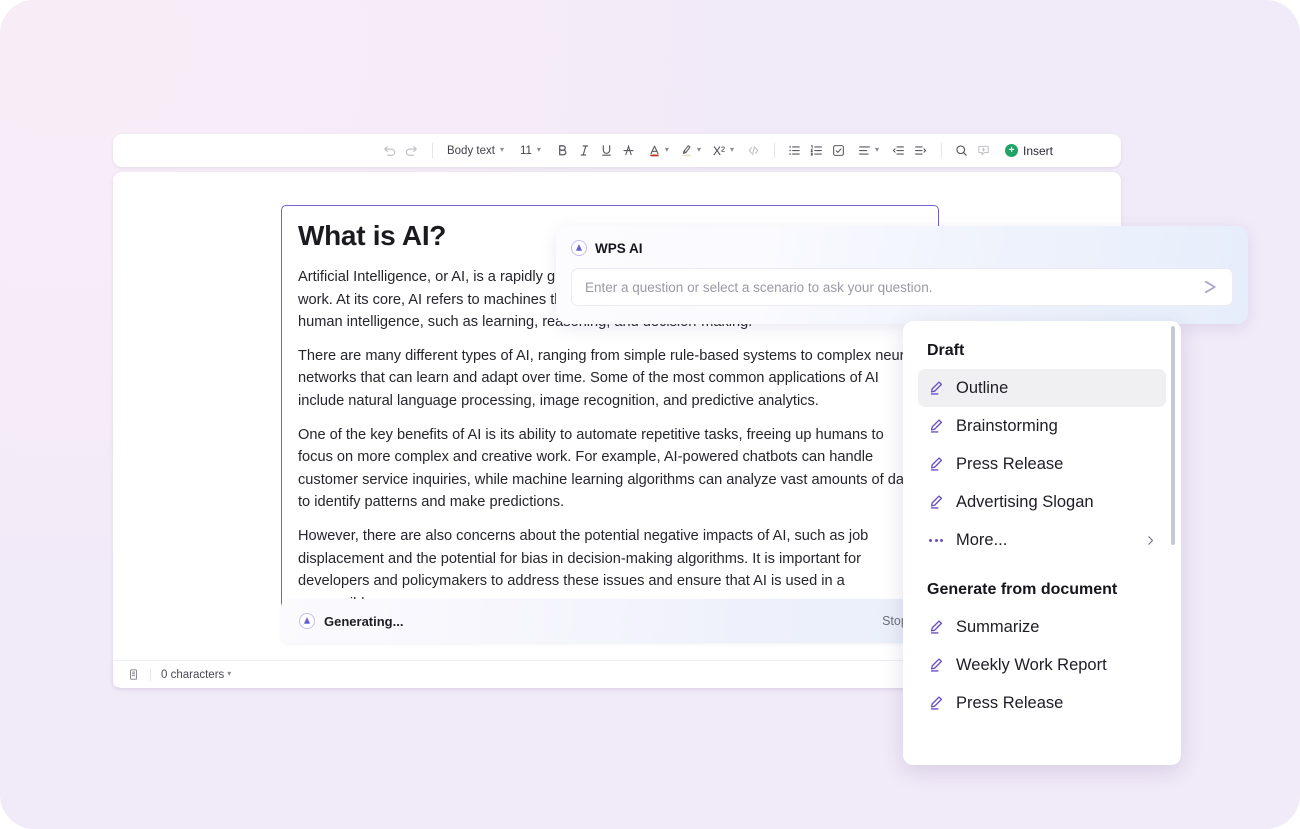 The width and height of the screenshot is (1300, 829). I want to click on send-icon, so click(1210, 287).